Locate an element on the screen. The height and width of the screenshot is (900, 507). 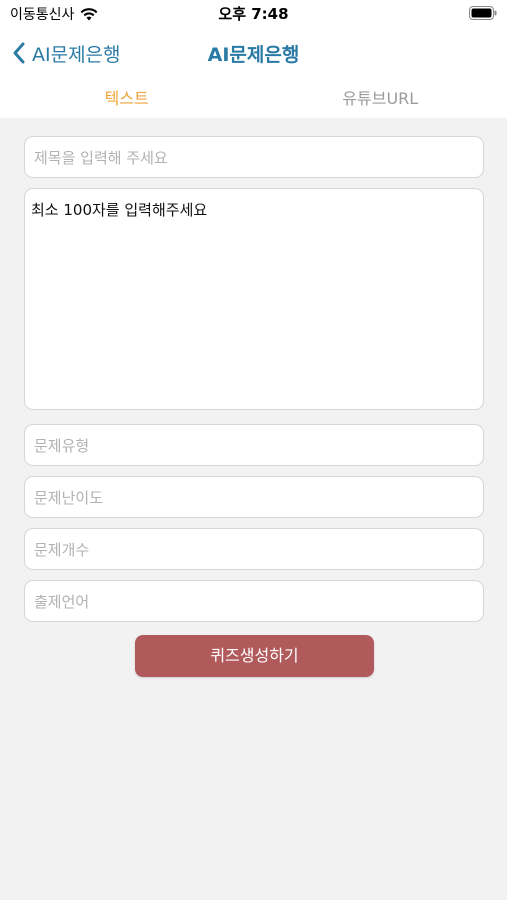
create-quiz-button: 퀴즈생성하기 is located at coordinates (254, 656).